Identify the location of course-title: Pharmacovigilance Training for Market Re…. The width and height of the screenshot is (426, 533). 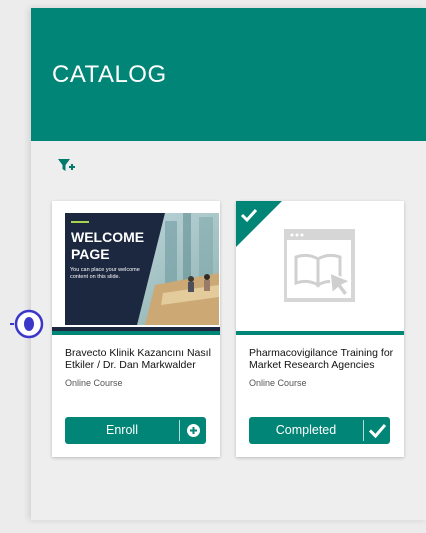
(325, 359).